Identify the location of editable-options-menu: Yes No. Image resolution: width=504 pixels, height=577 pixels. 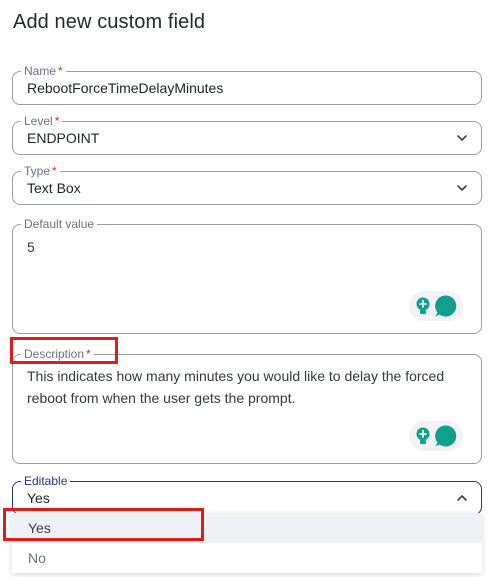
(247, 543).